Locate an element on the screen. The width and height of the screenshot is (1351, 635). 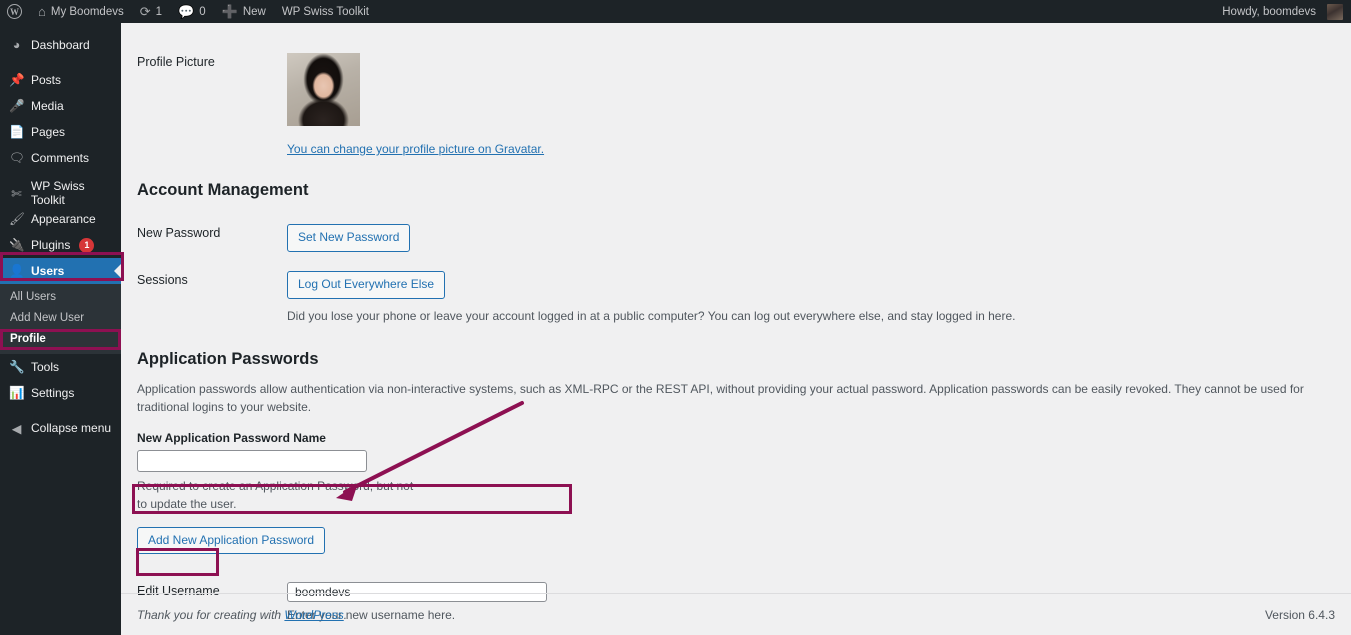
comments-count: 0 is located at coordinates (202, 11).